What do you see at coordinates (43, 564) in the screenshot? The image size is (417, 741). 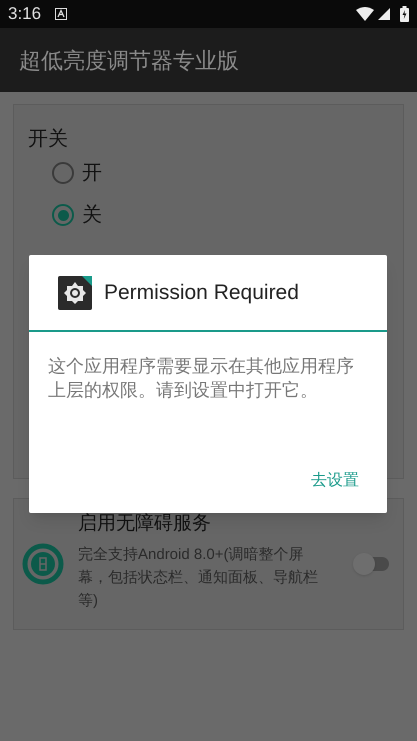 I see `accessibility-icon` at bounding box center [43, 564].